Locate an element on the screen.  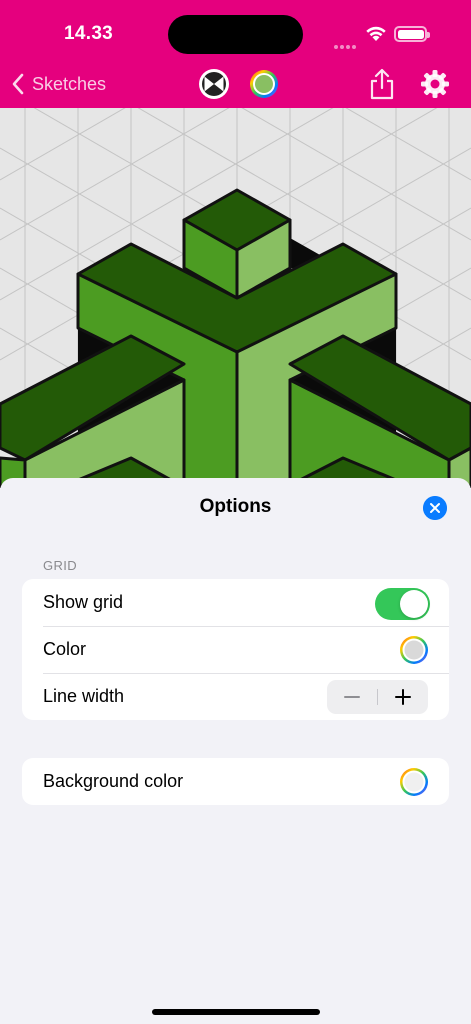
grid-color-label: Color is located at coordinates (65, 649).